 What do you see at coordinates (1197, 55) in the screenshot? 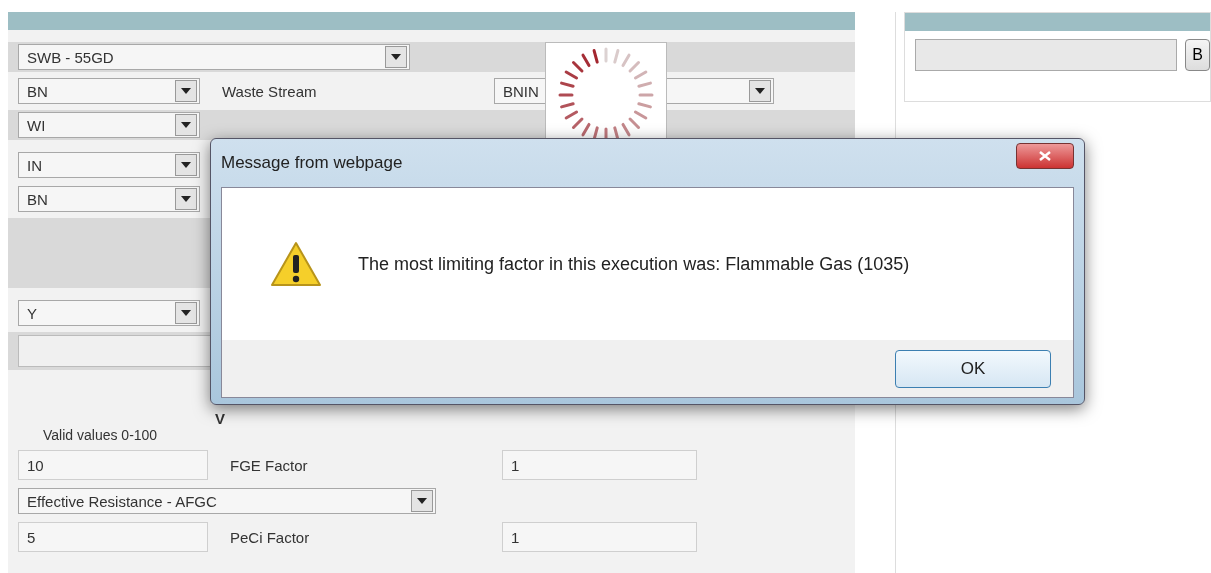
I see `browse-button: B` at bounding box center [1197, 55].